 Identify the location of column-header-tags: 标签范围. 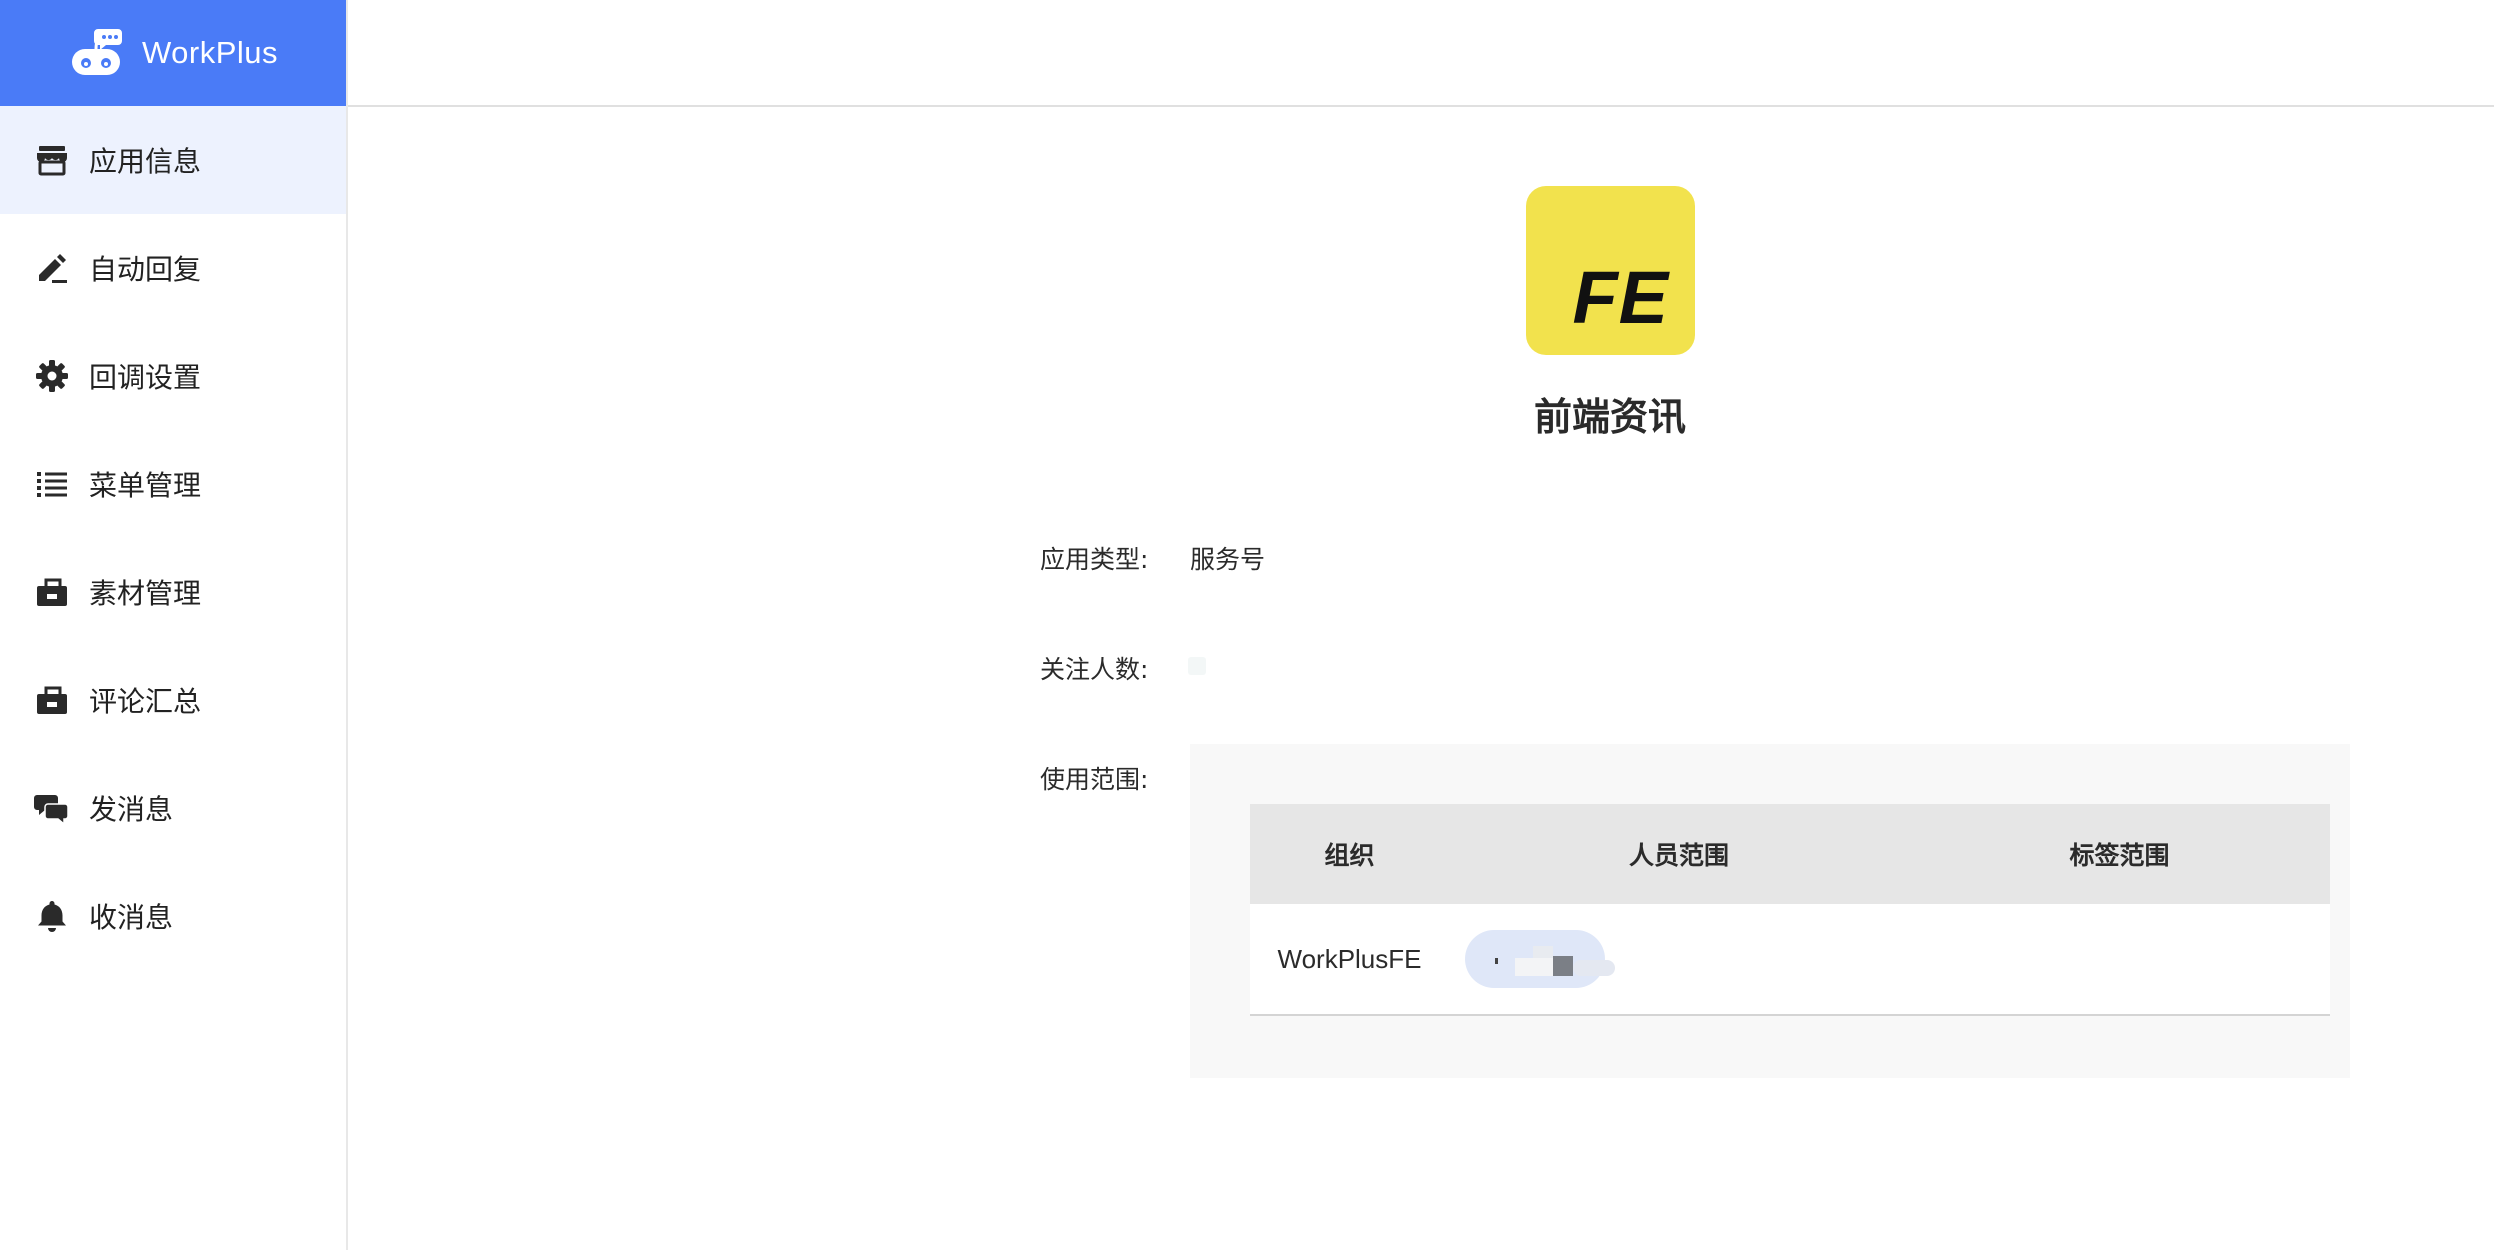
(2119, 854).